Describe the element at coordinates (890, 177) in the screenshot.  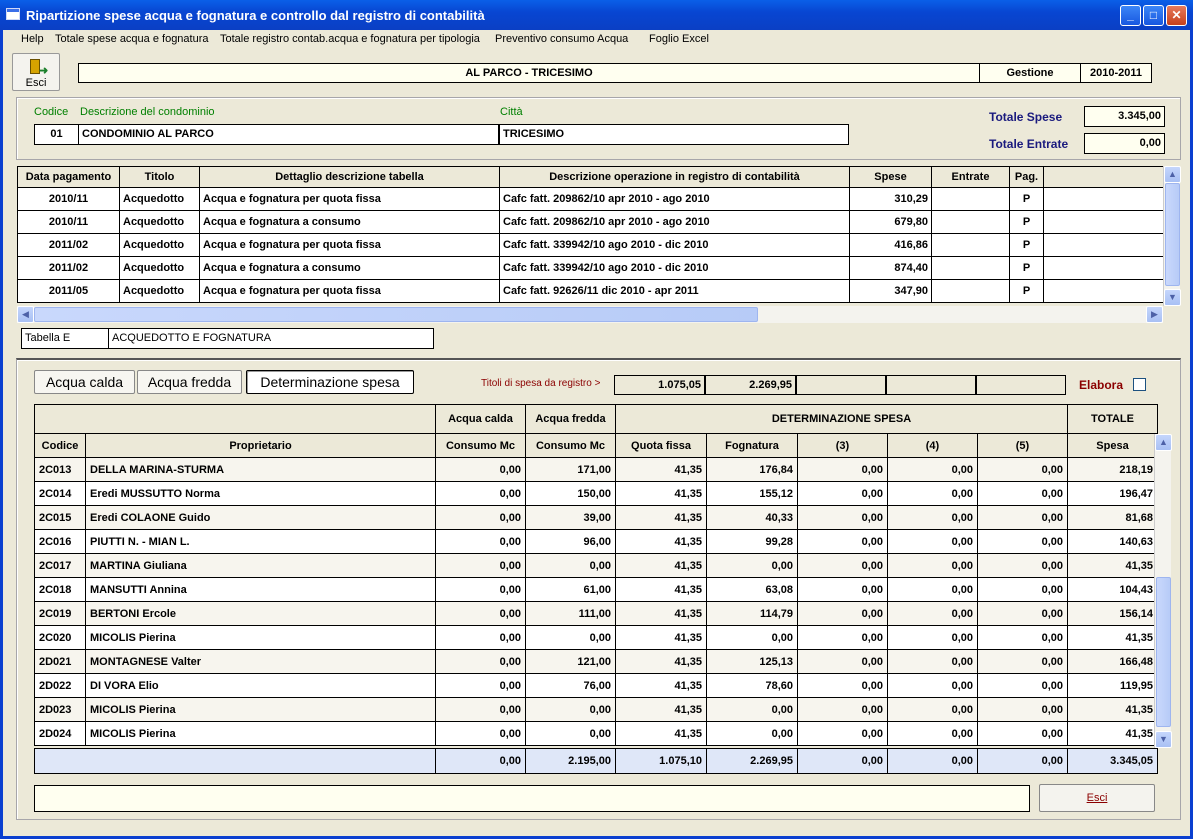
I see `col-spese: Spese` at that location.